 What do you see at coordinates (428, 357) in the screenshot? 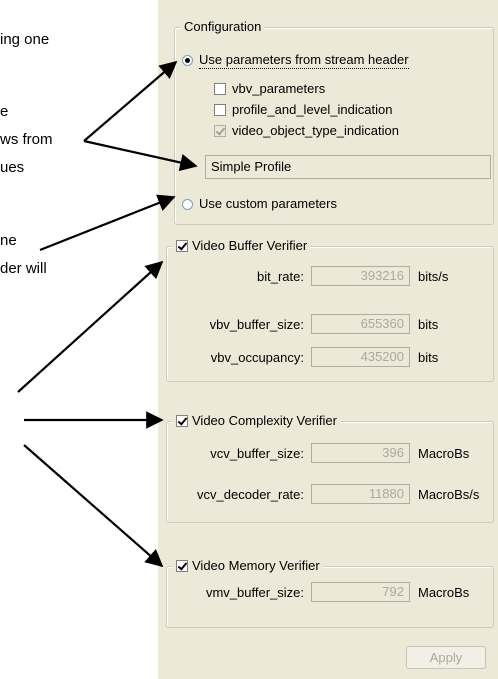
I see `vbv-occupancy-unit: bits` at bounding box center [428, 357].